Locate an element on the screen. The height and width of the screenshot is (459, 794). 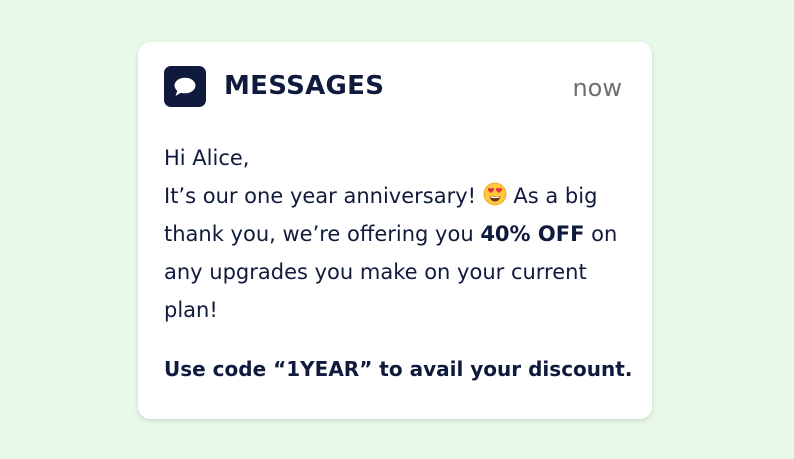
message-text: on is located at coordinates (601, 234).